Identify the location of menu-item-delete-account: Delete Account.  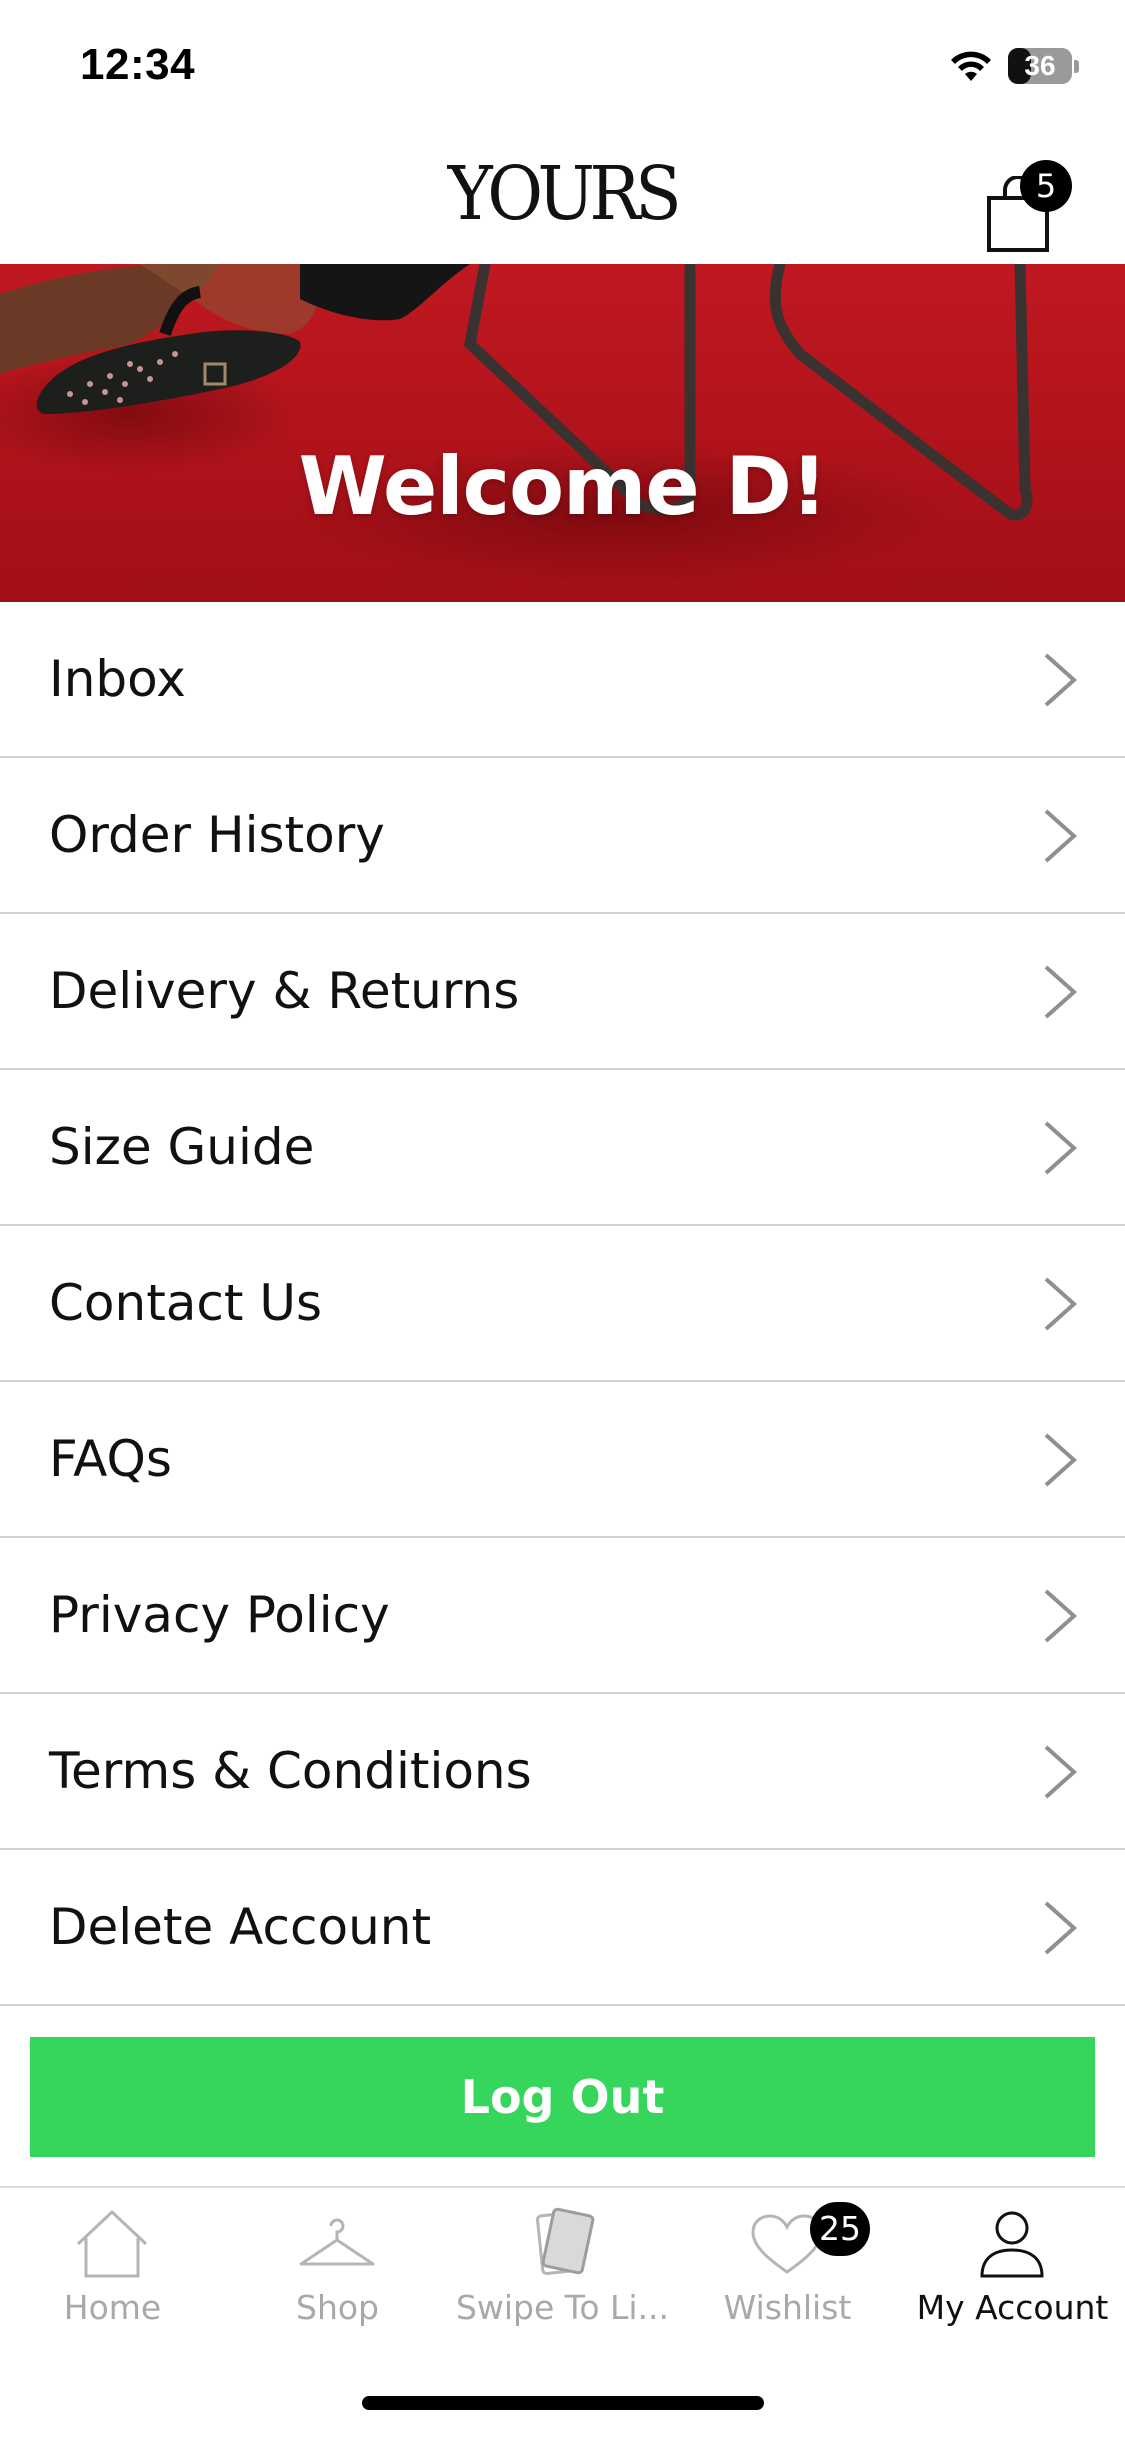
(562, 1928).